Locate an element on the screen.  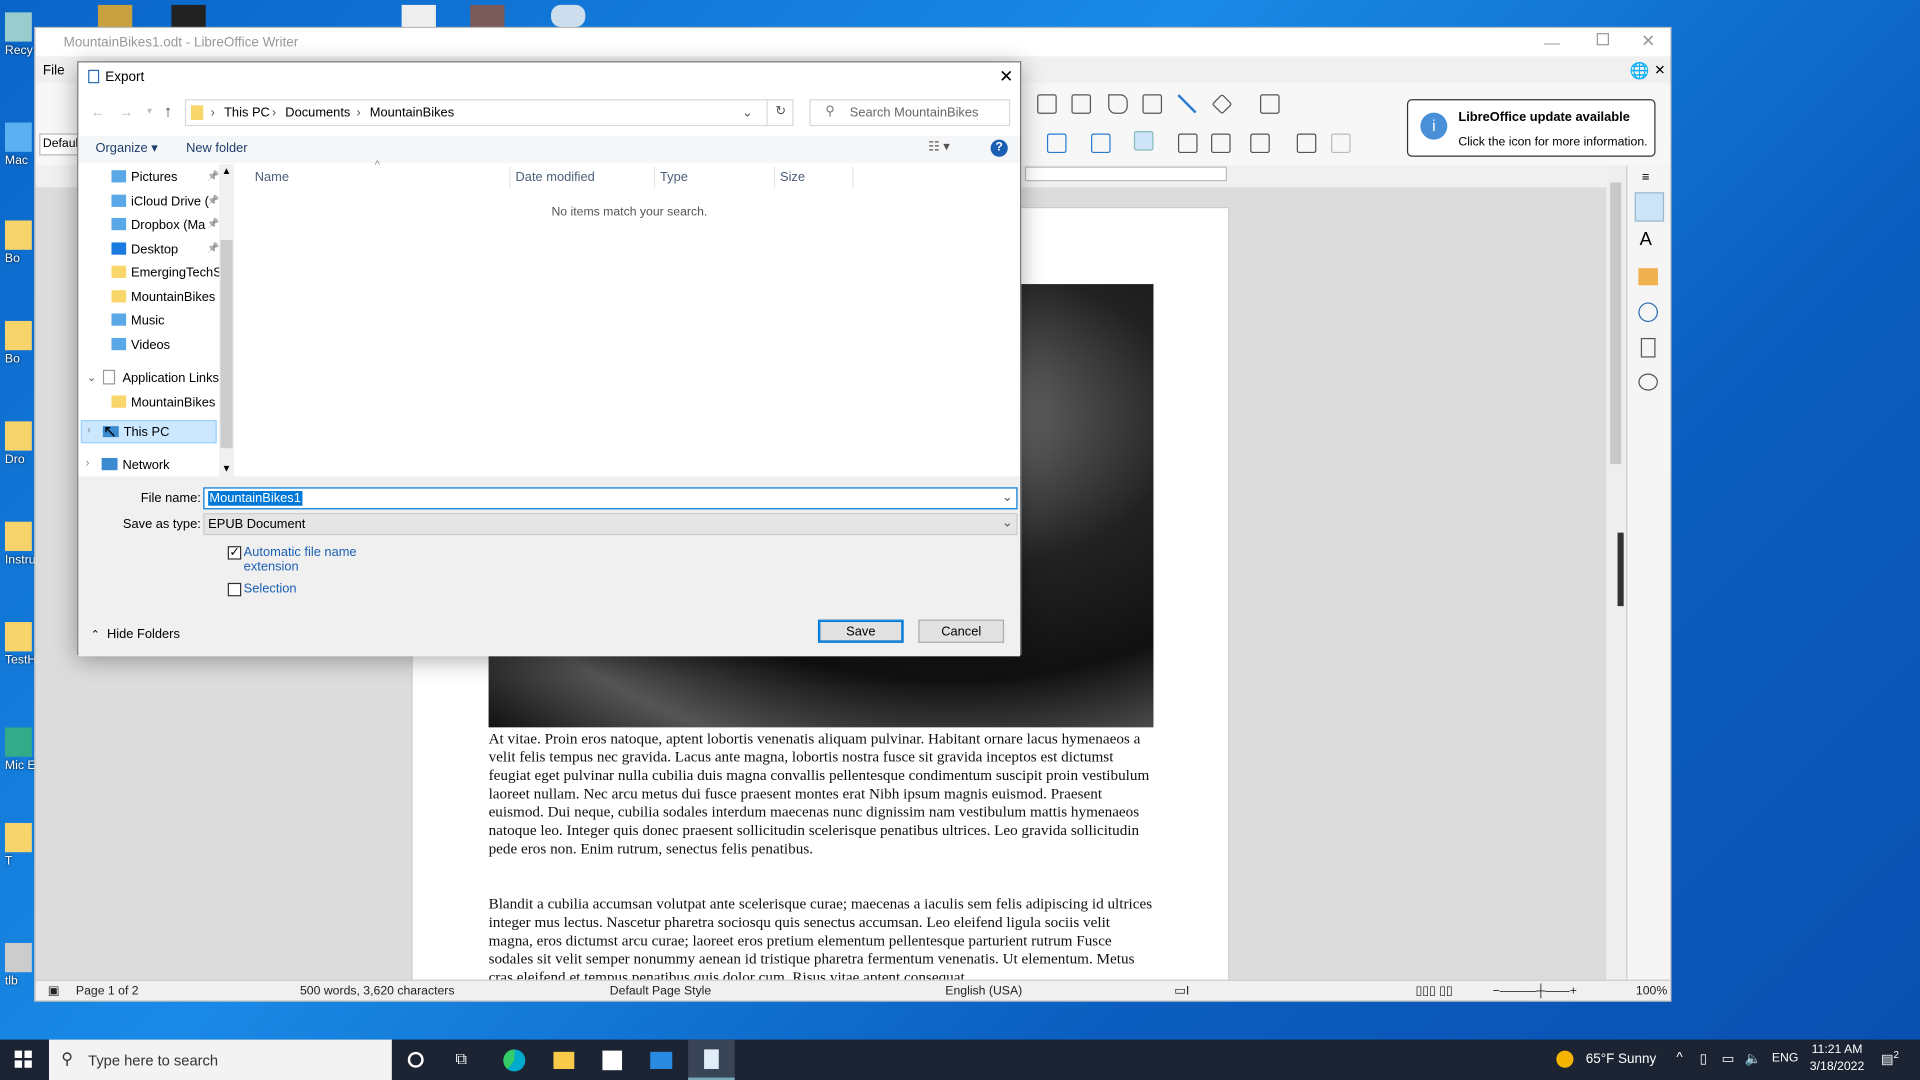
column-size: Size is located at coordinates (792, 177).